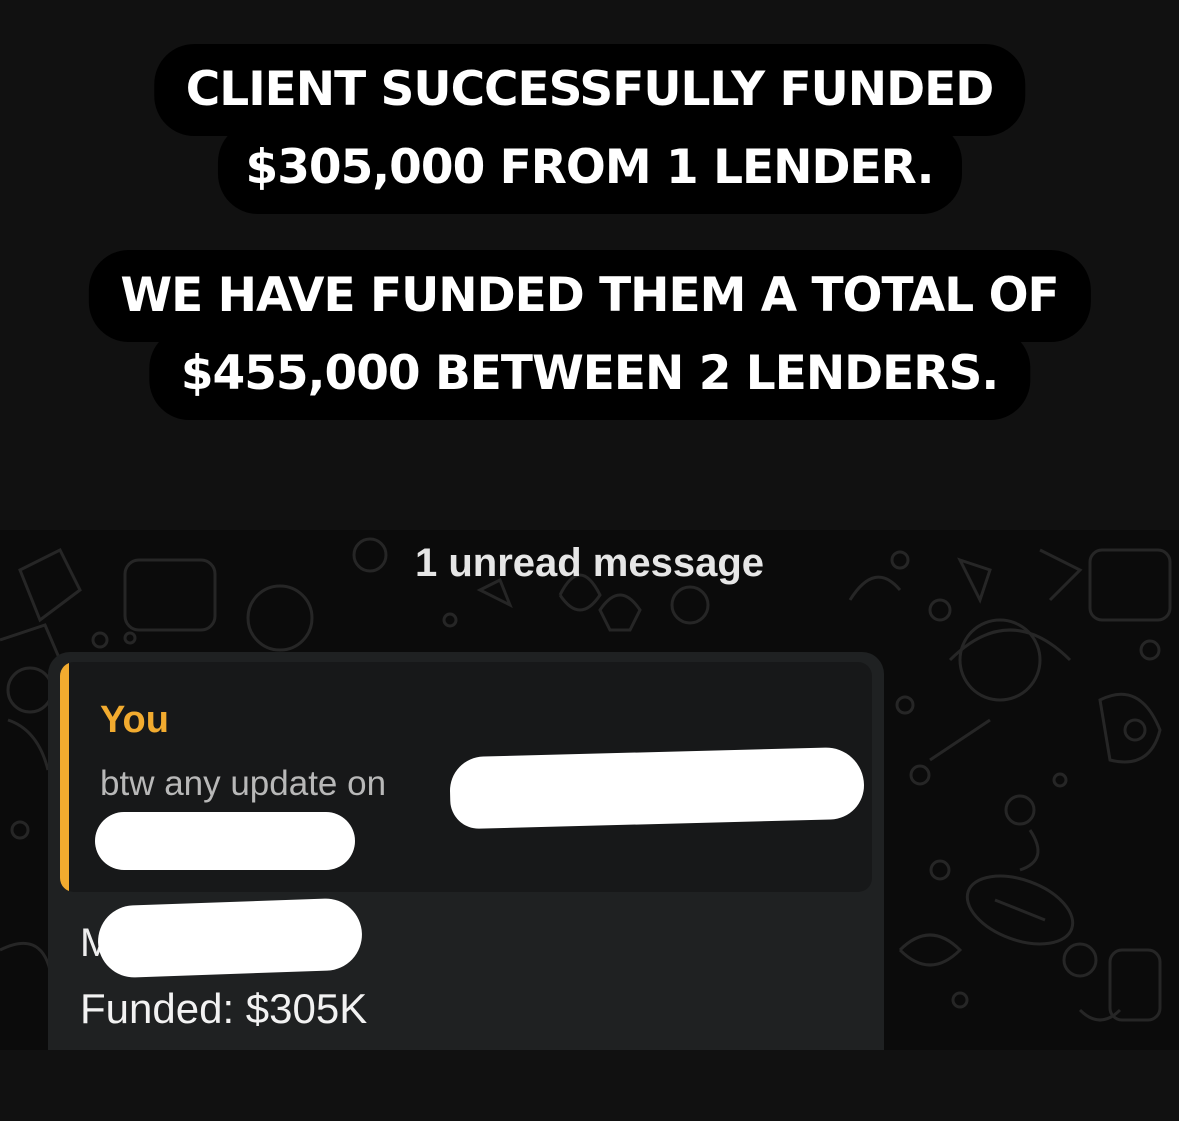 The width and height of the screenshot is (1179, 1121). What do you see at coordinates (64, 777) in the screenshot?
I see `quote-accent-bar` at bounding box center [64, 777].